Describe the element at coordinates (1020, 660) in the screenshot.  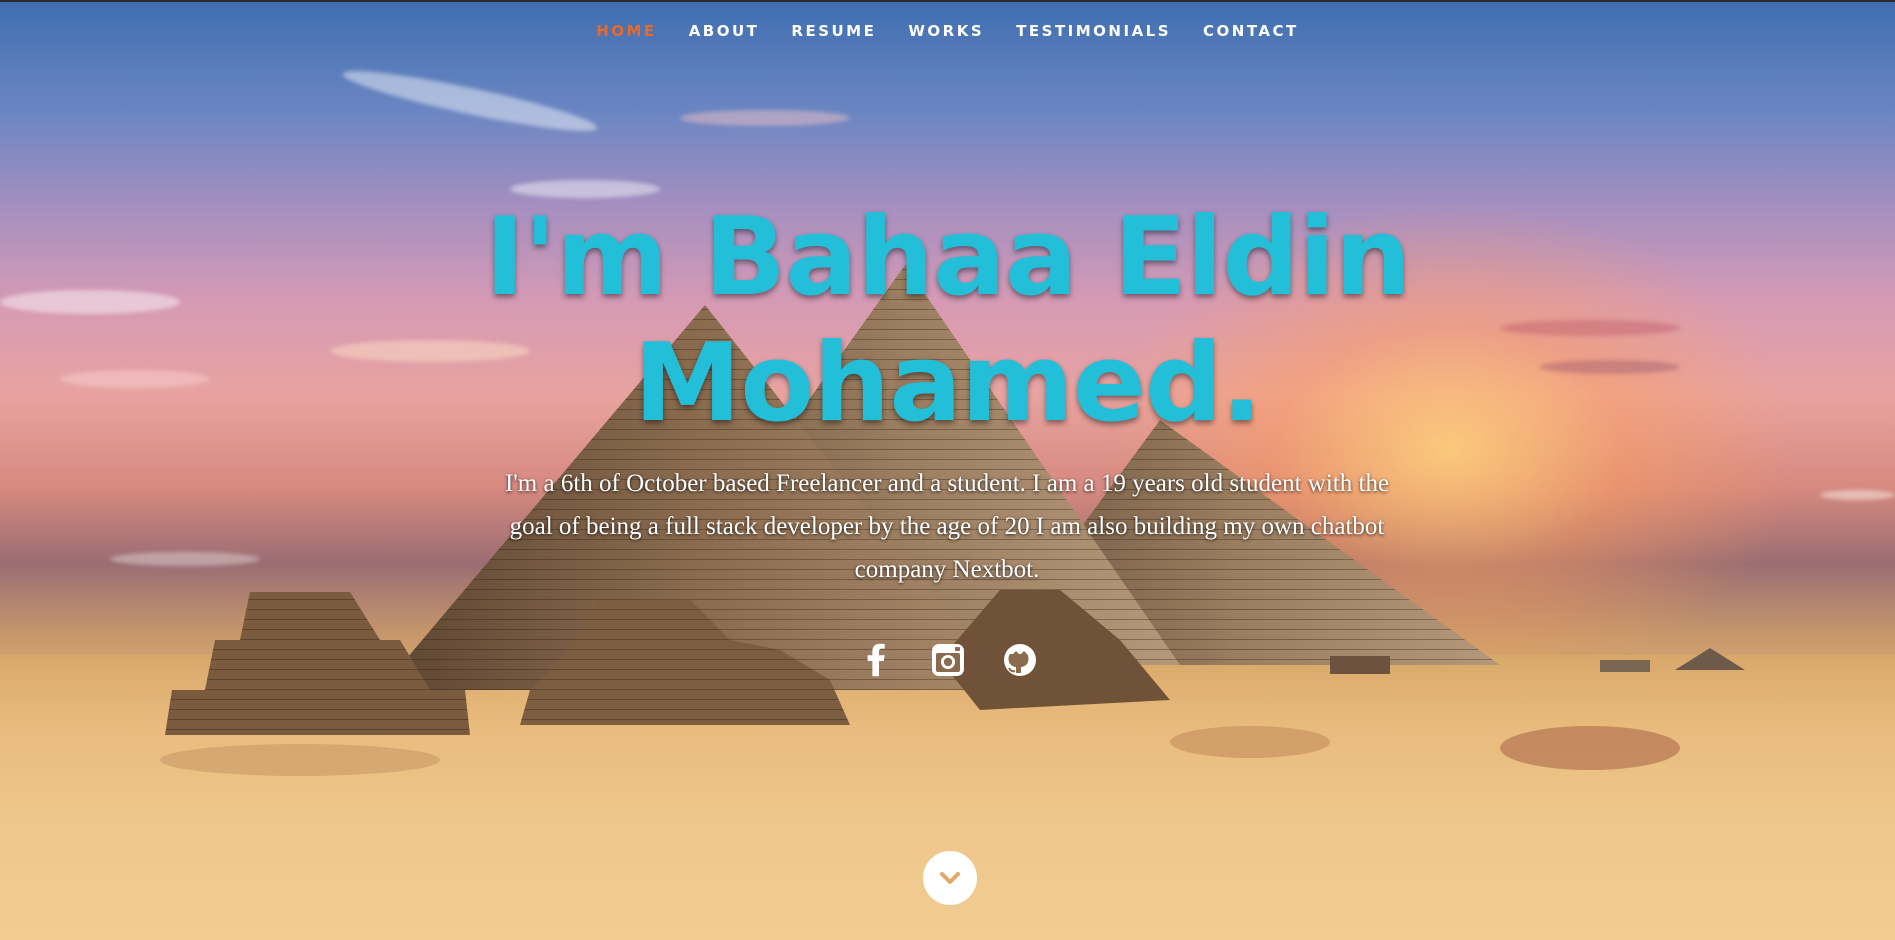
I see `github-icon` at that location.